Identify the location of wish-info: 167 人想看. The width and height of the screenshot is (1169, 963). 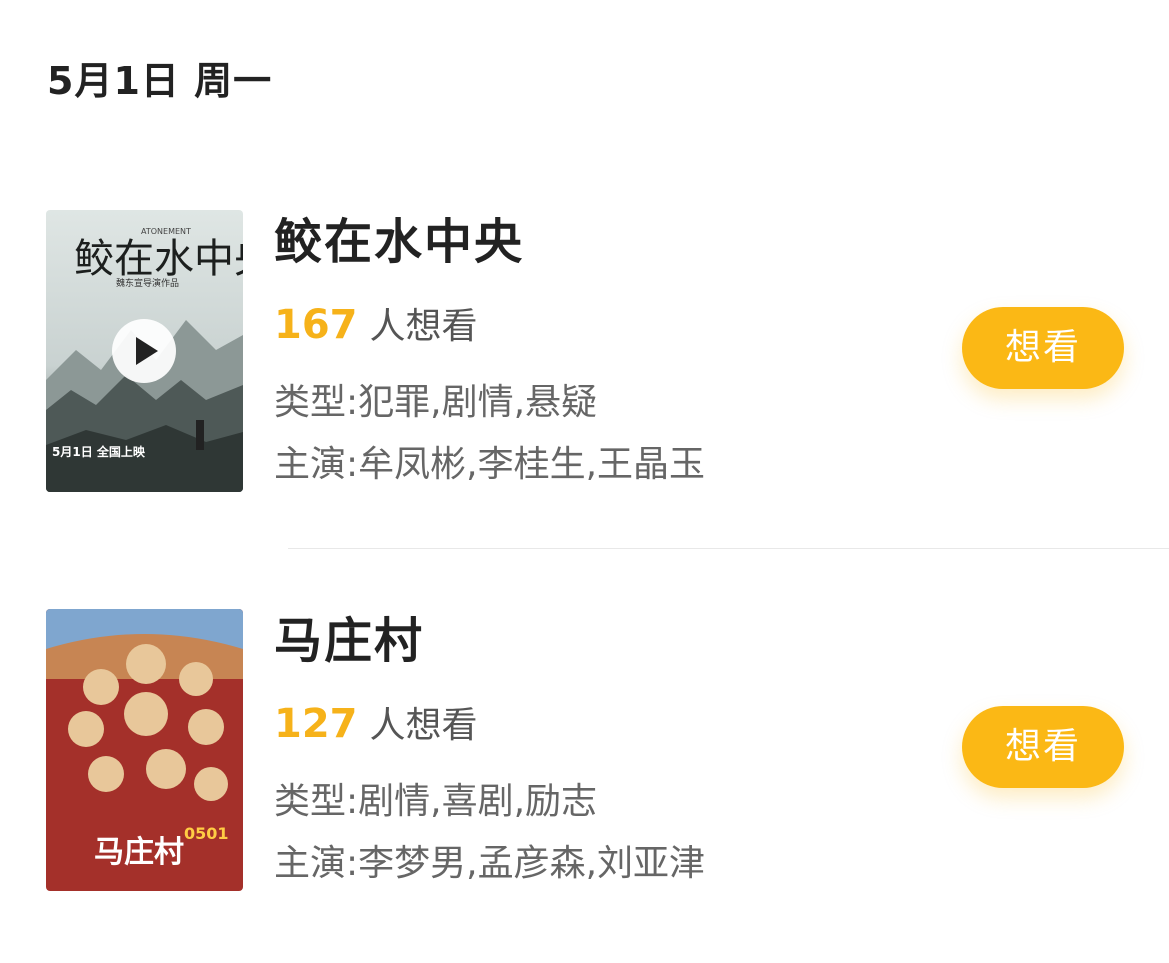
(376, 329).